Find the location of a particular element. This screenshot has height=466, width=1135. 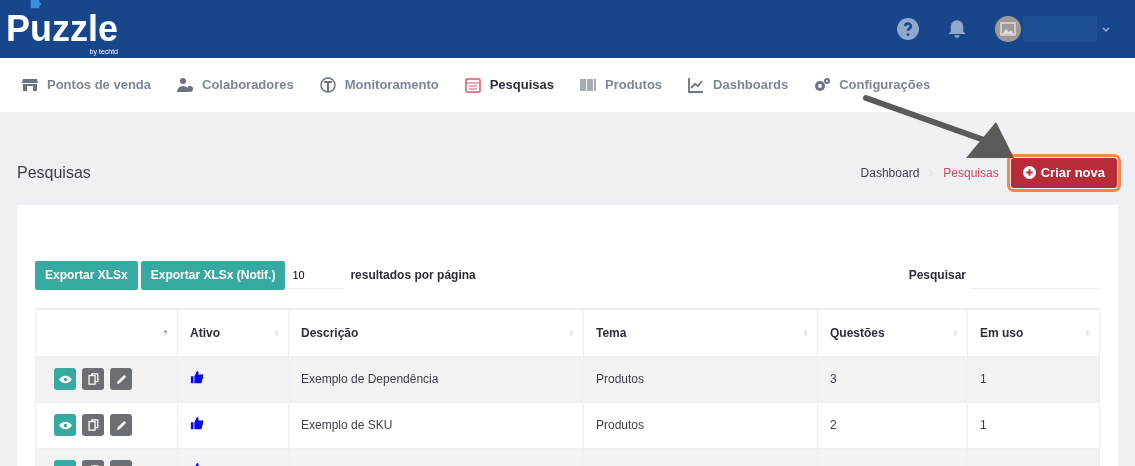

column-header: Descrição is located at coordinates (436, 332).